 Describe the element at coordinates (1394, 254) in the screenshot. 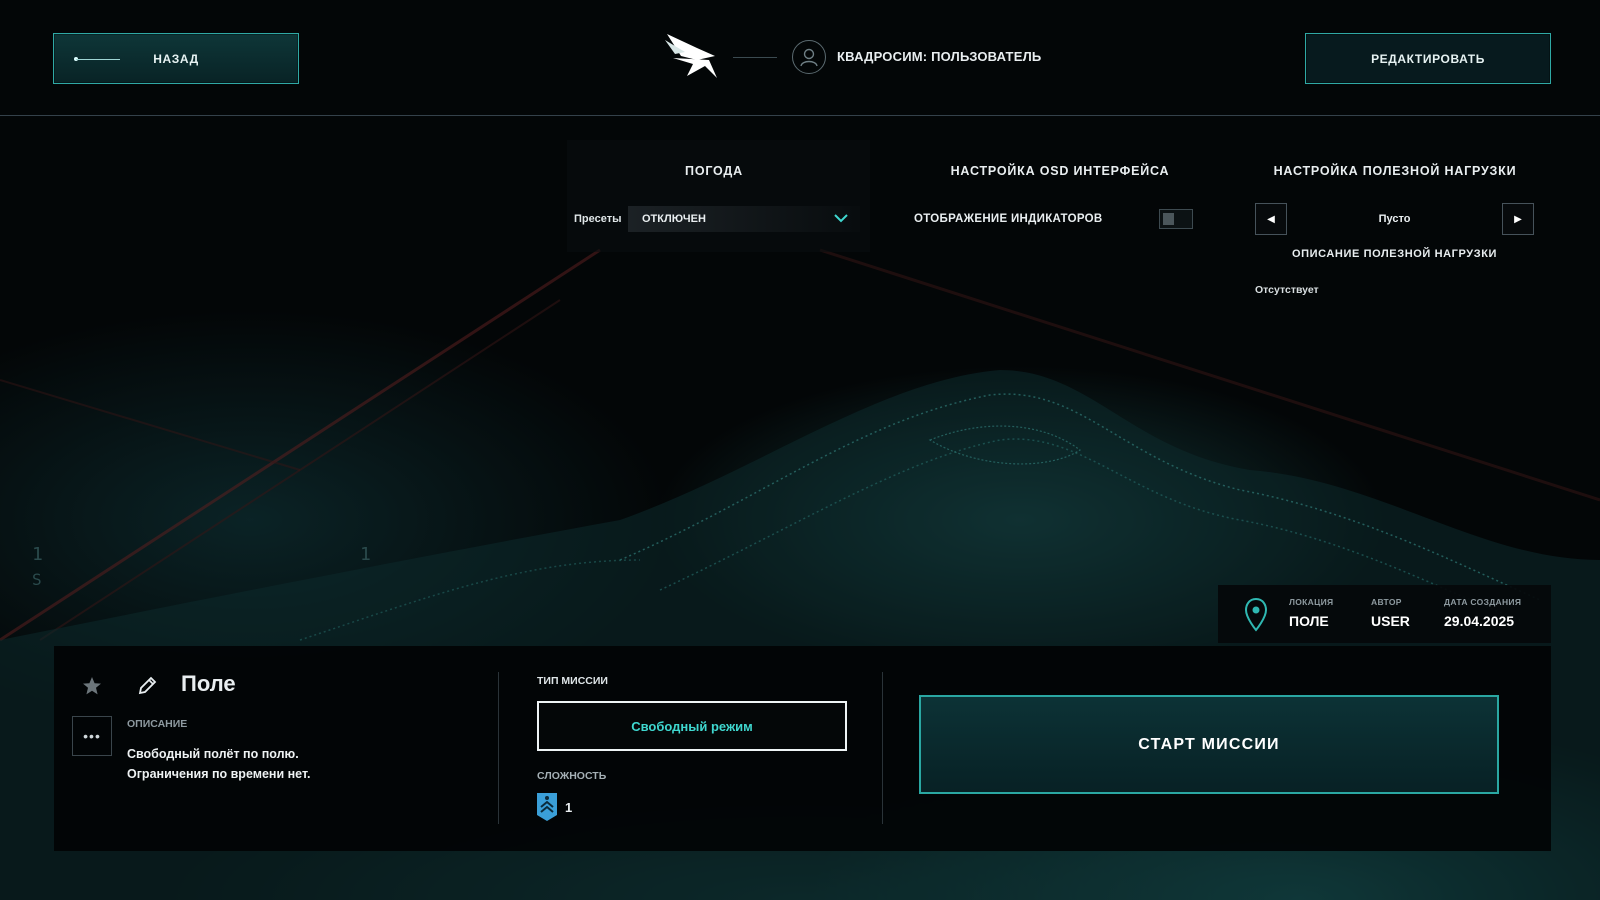

I see `payload-description-title: ОПИСАНИЕ ПОЛЕЗНОЙ НАГРУЗКИ` at that location.